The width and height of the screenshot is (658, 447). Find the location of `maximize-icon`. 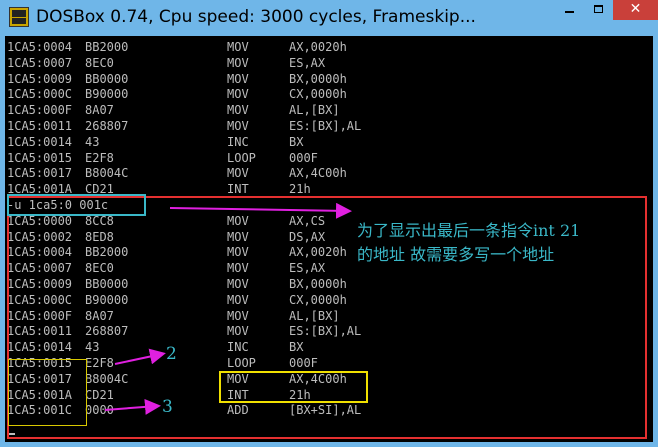

maximize-icon is located at coordinates (598, 9).